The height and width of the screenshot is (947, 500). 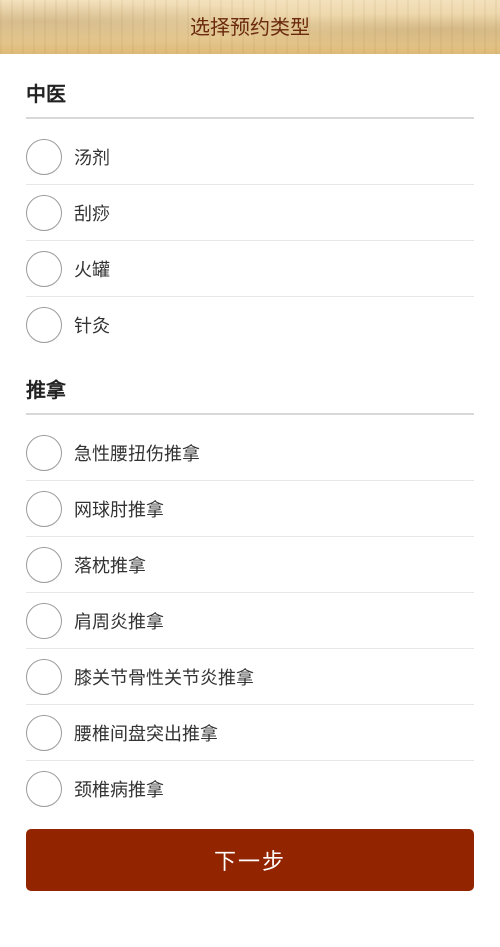 I want to click on option-label: 腰椎间盘突出推拿, so click(x=146, y=734).